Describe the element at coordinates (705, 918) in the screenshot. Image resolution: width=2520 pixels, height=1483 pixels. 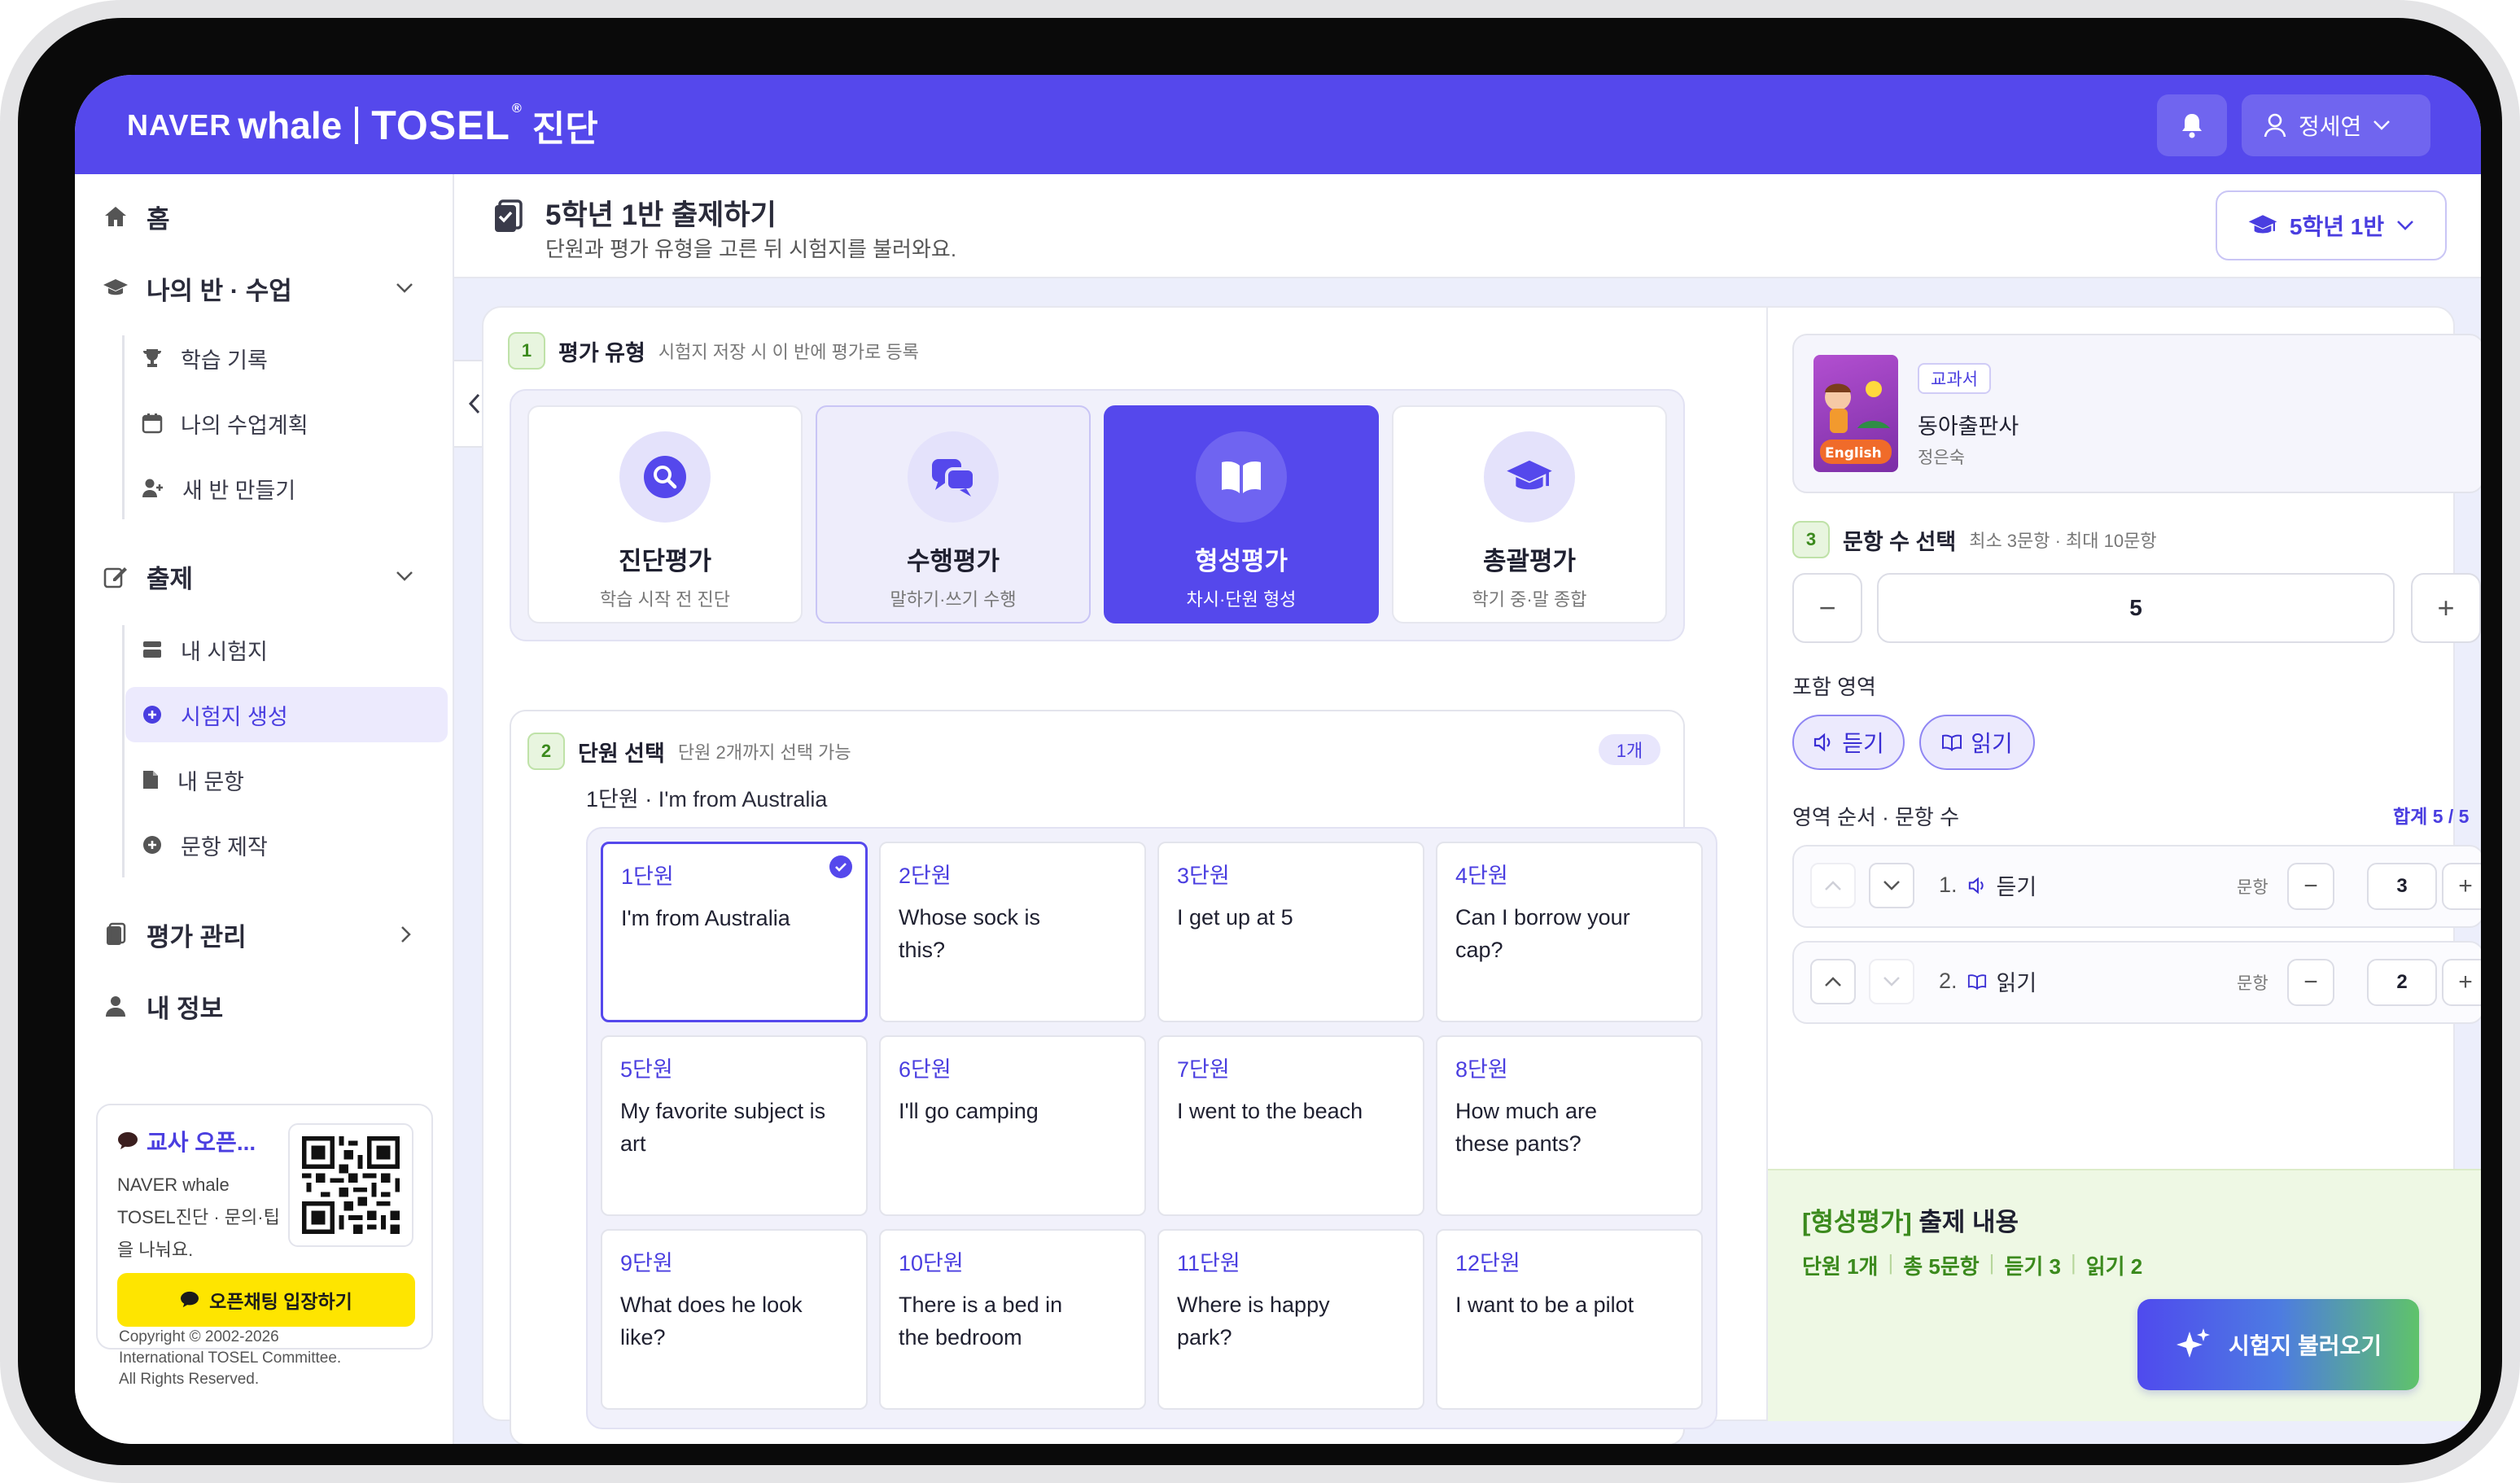
I see `unit-title: I'm from Australia` at that location.